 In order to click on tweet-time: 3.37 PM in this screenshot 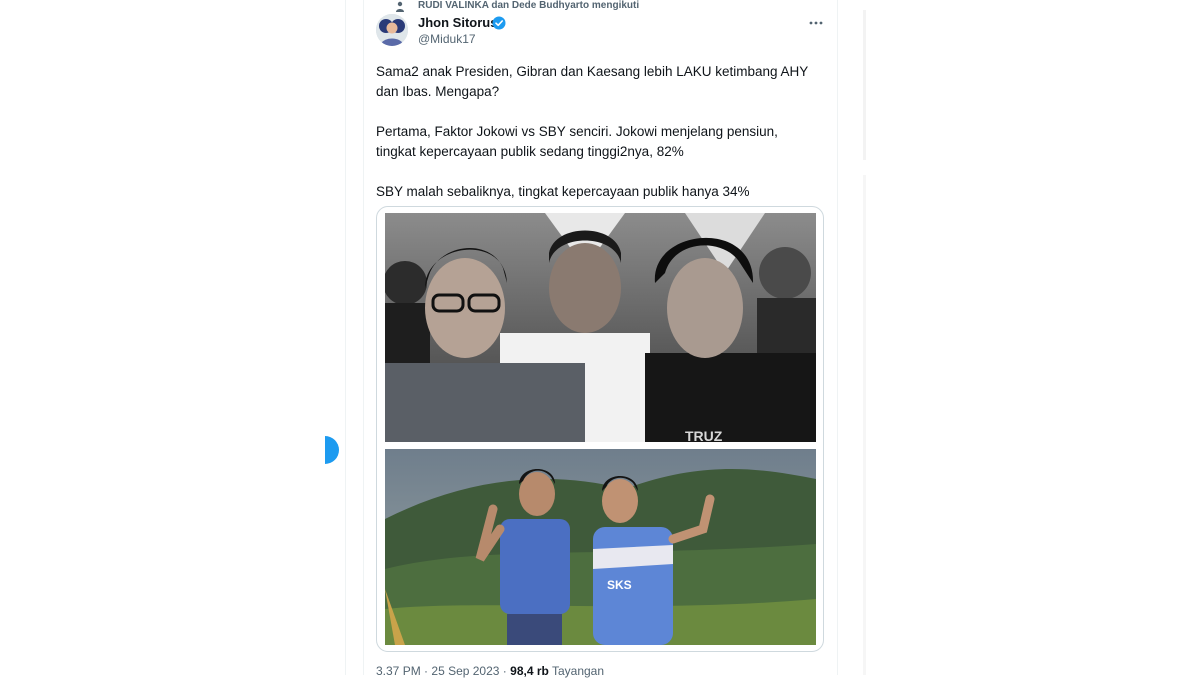, I will do `click(398, 671)`.